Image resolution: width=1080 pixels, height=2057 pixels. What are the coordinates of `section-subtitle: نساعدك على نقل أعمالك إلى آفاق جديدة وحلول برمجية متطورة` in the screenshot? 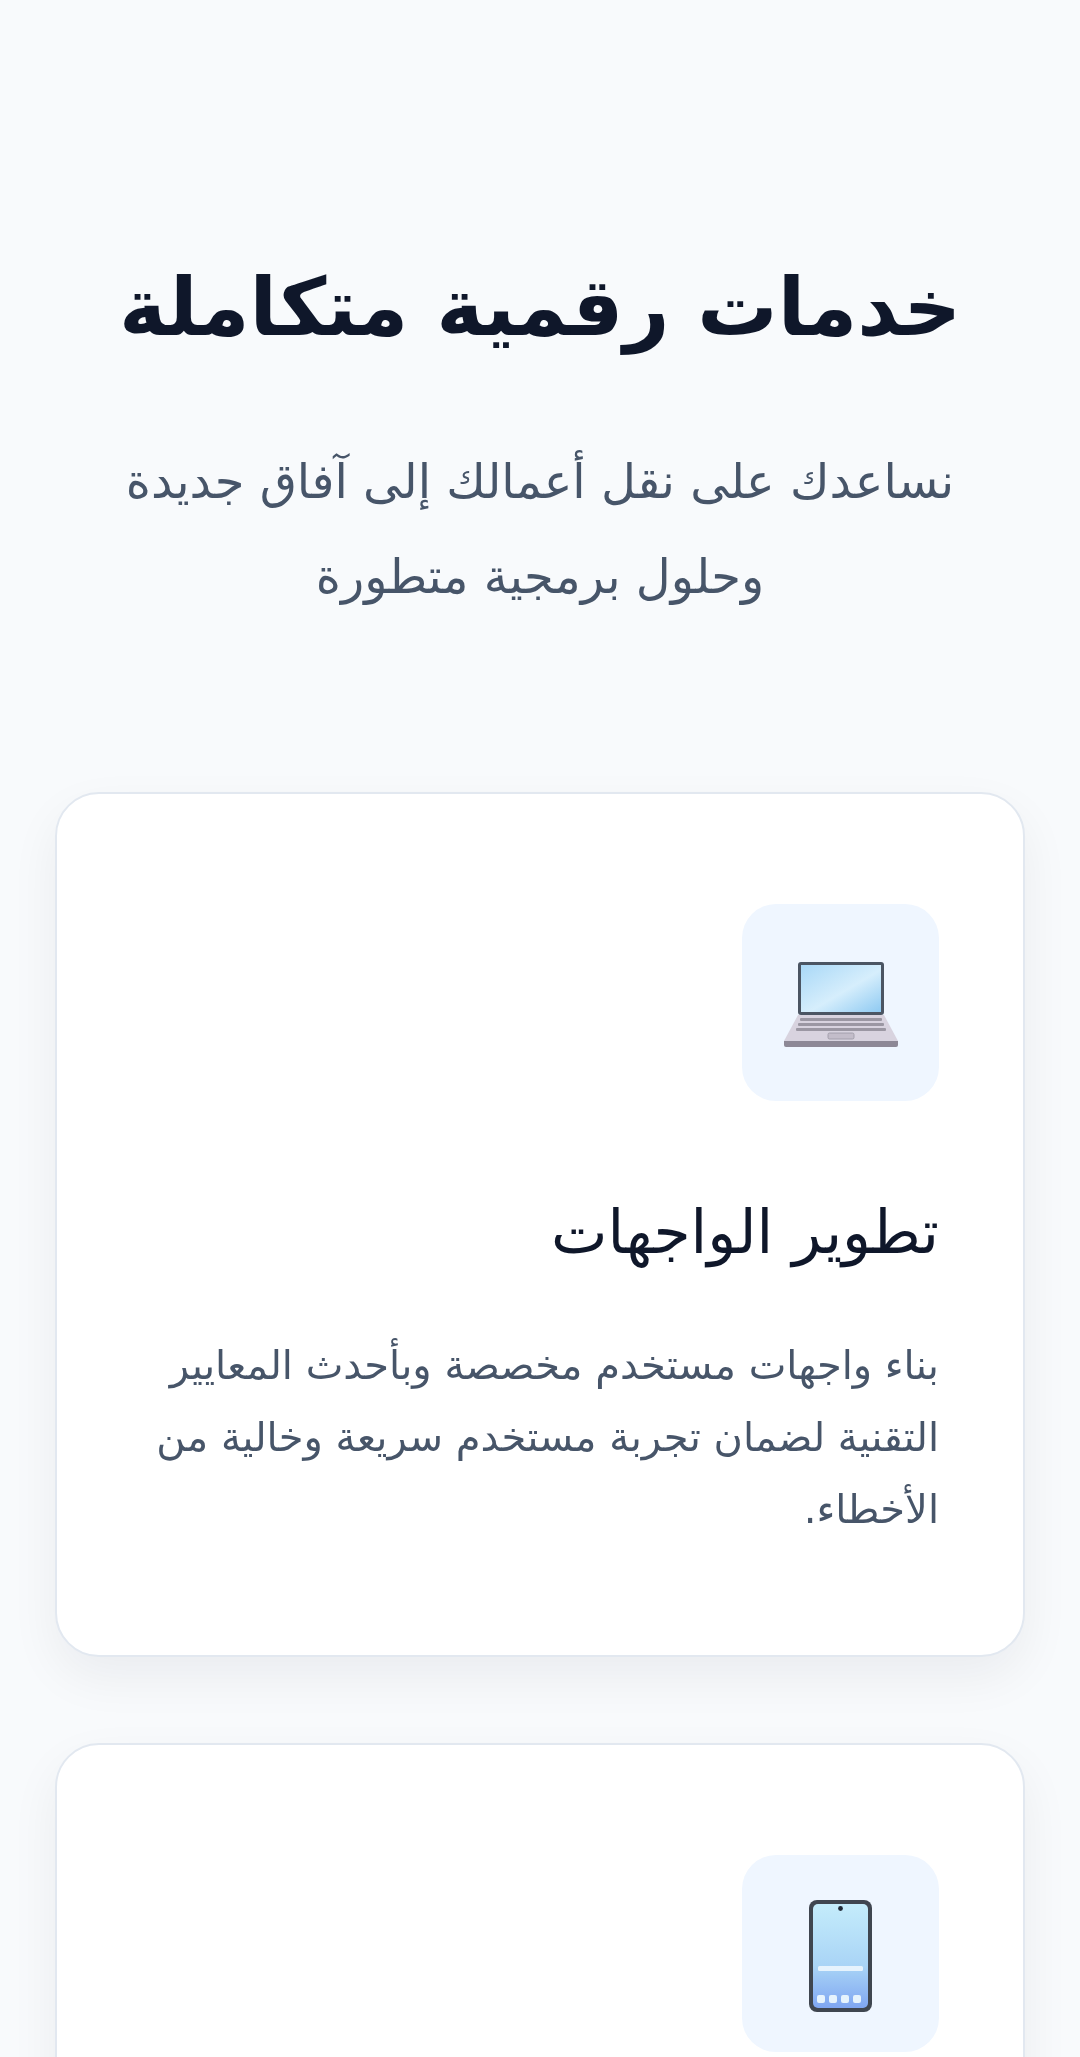 It's located at (540, 529).